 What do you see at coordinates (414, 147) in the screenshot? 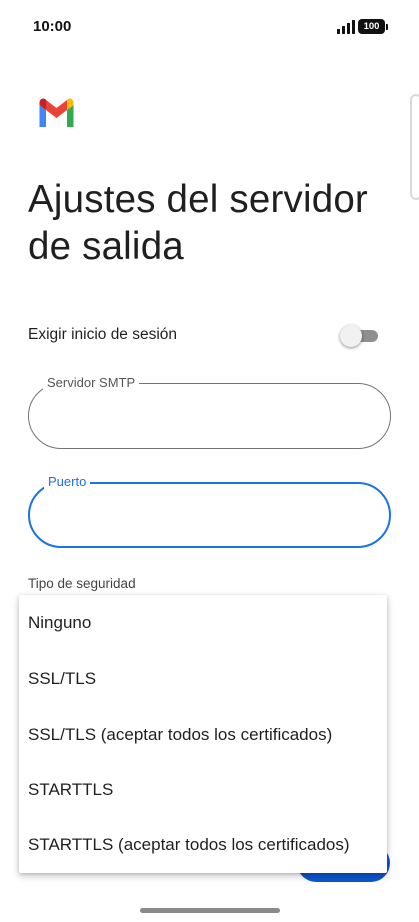
I see `scroll-indicator` at bounding box center [414, 147].